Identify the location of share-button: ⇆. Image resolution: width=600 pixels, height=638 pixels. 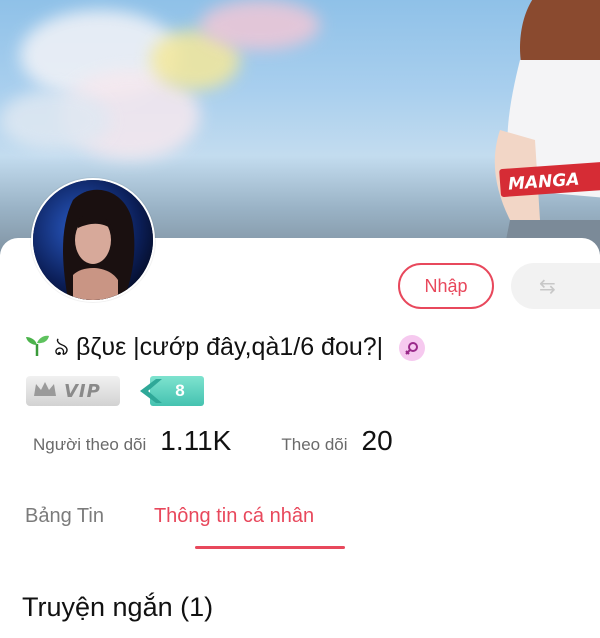
(555, 286).